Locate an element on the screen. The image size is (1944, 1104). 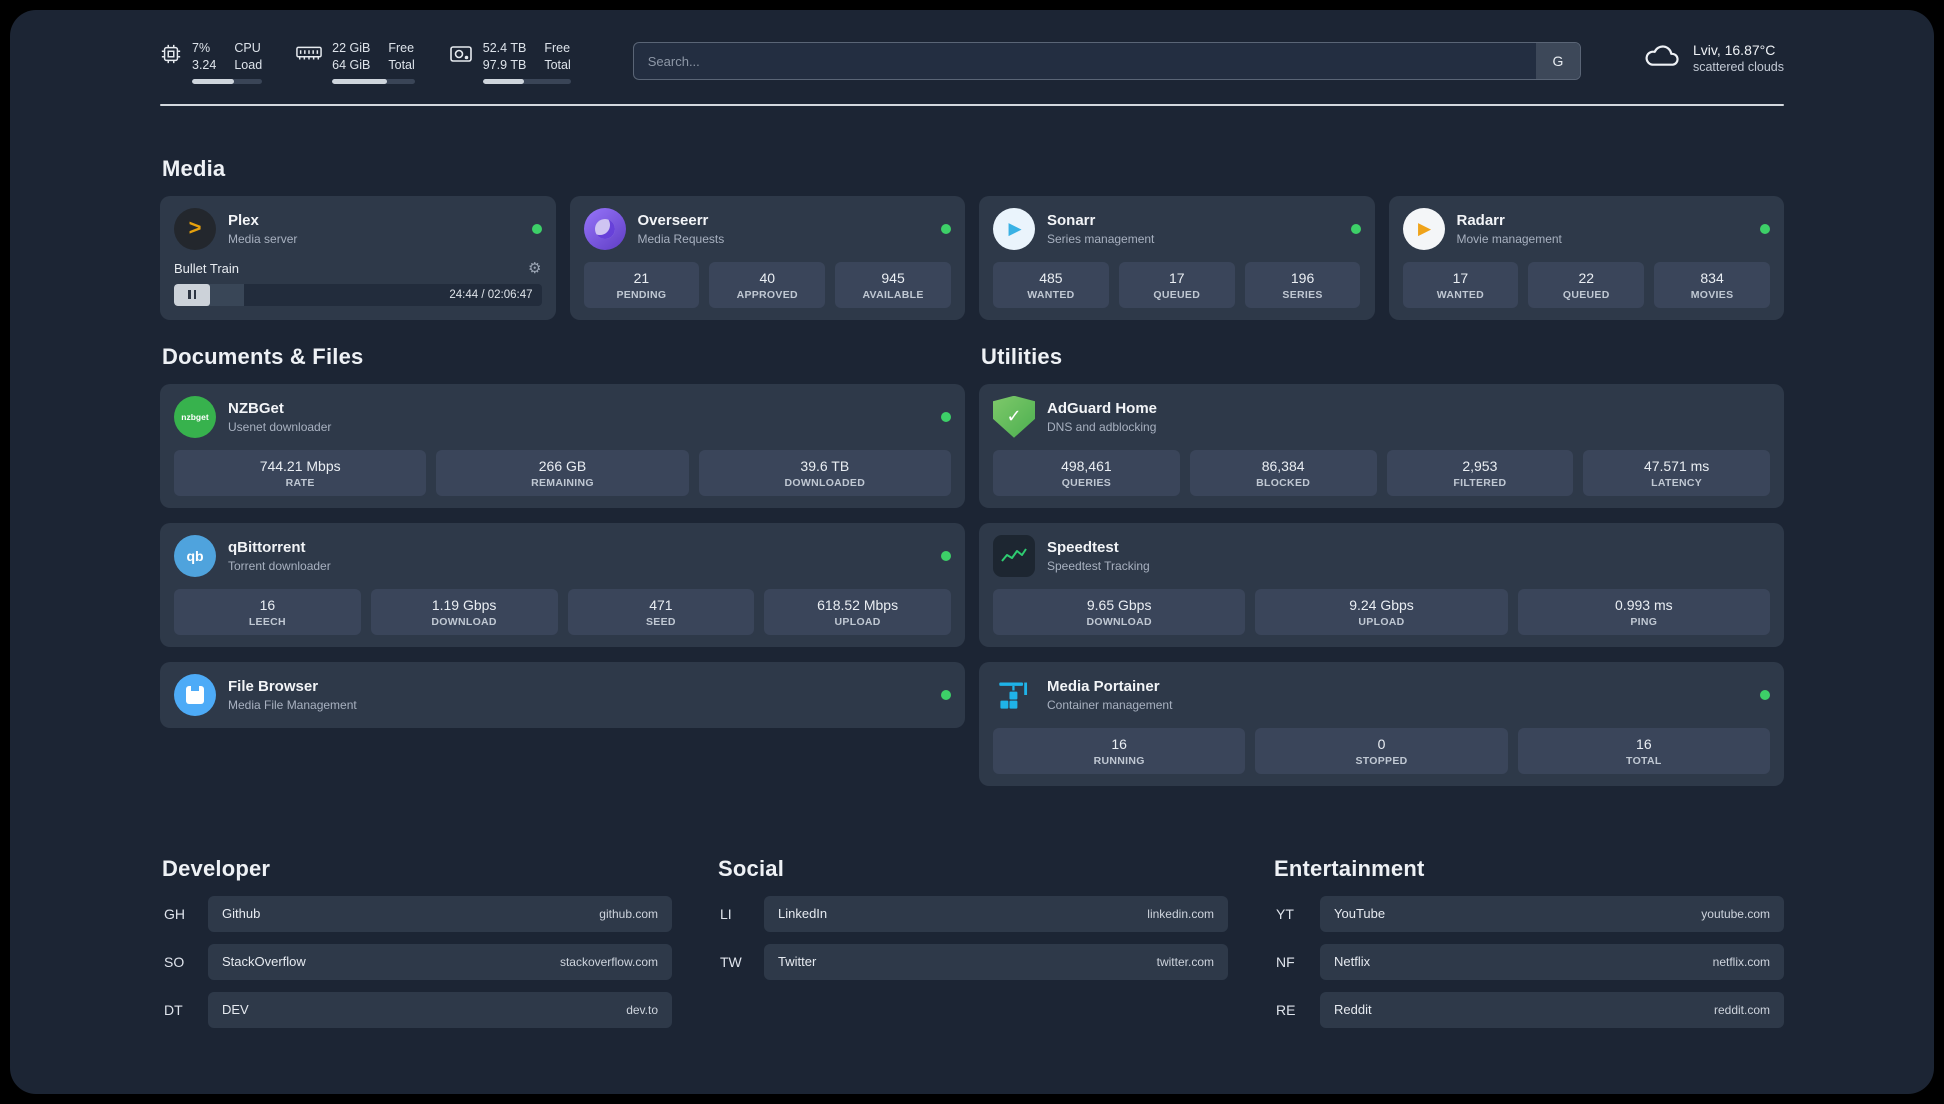
card-title: Overseerr is located at coordinates (673, 220).